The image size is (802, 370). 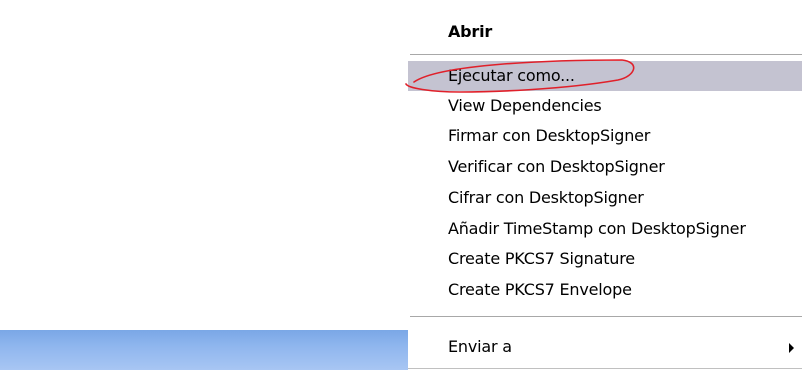 What do you see at coordinates (525, 105) in the screenshot?
I see `menu-item-label: View Dependencies` at bounding box center [525, 105].